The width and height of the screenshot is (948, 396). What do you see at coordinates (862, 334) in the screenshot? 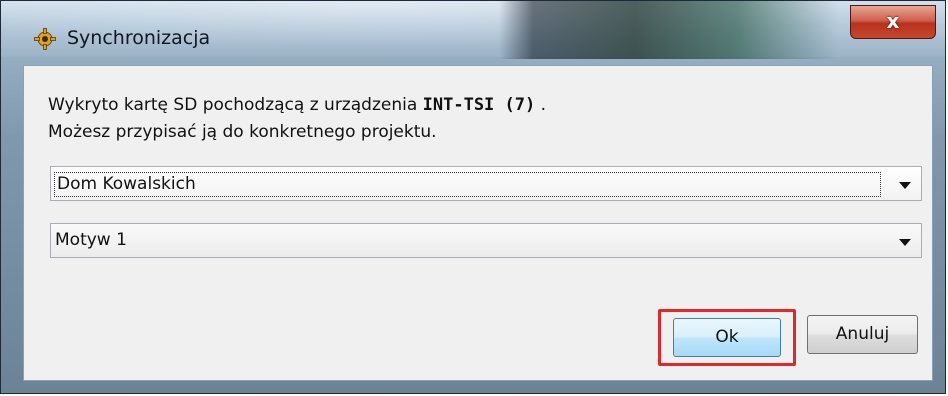
I see `cancel-button: Anuluj` at bounding box center [862, 334].